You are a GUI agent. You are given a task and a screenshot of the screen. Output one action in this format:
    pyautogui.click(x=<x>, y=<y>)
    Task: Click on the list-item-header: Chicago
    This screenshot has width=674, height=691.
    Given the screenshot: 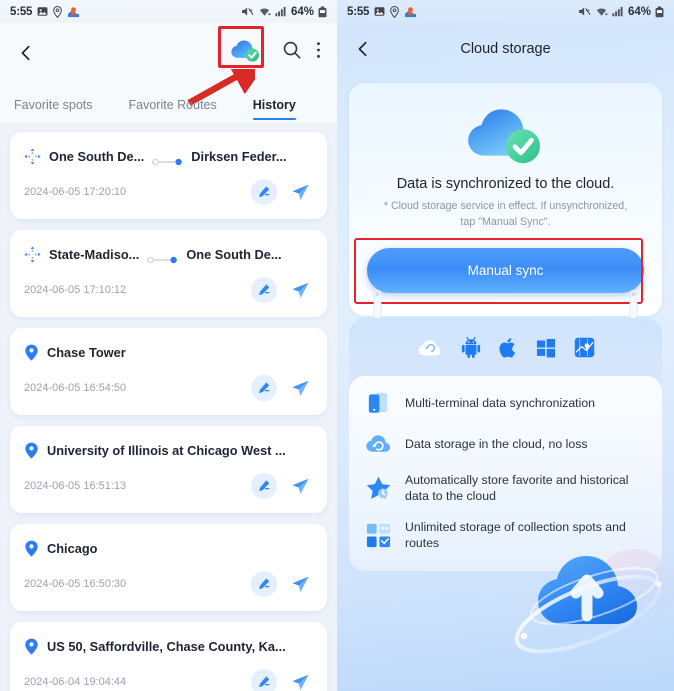 What is the action you would take?
    pyautogui.click(x=168, y=548)
    